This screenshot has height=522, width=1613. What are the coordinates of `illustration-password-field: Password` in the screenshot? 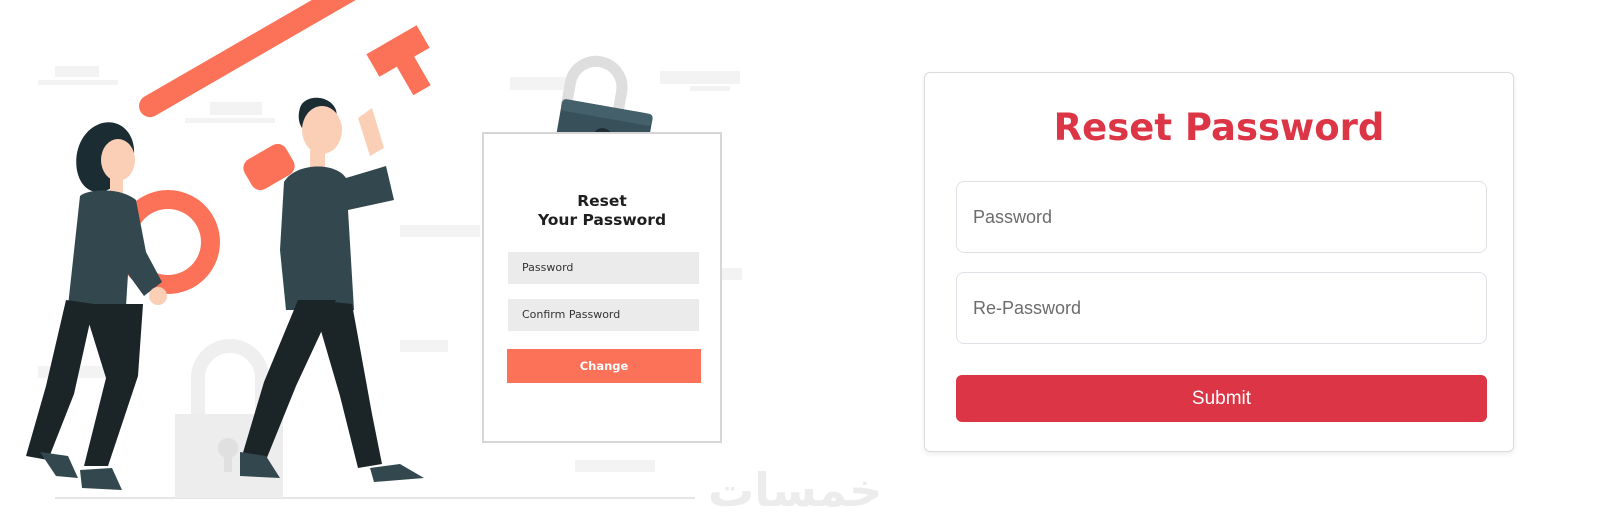 It's located at (603, 268).